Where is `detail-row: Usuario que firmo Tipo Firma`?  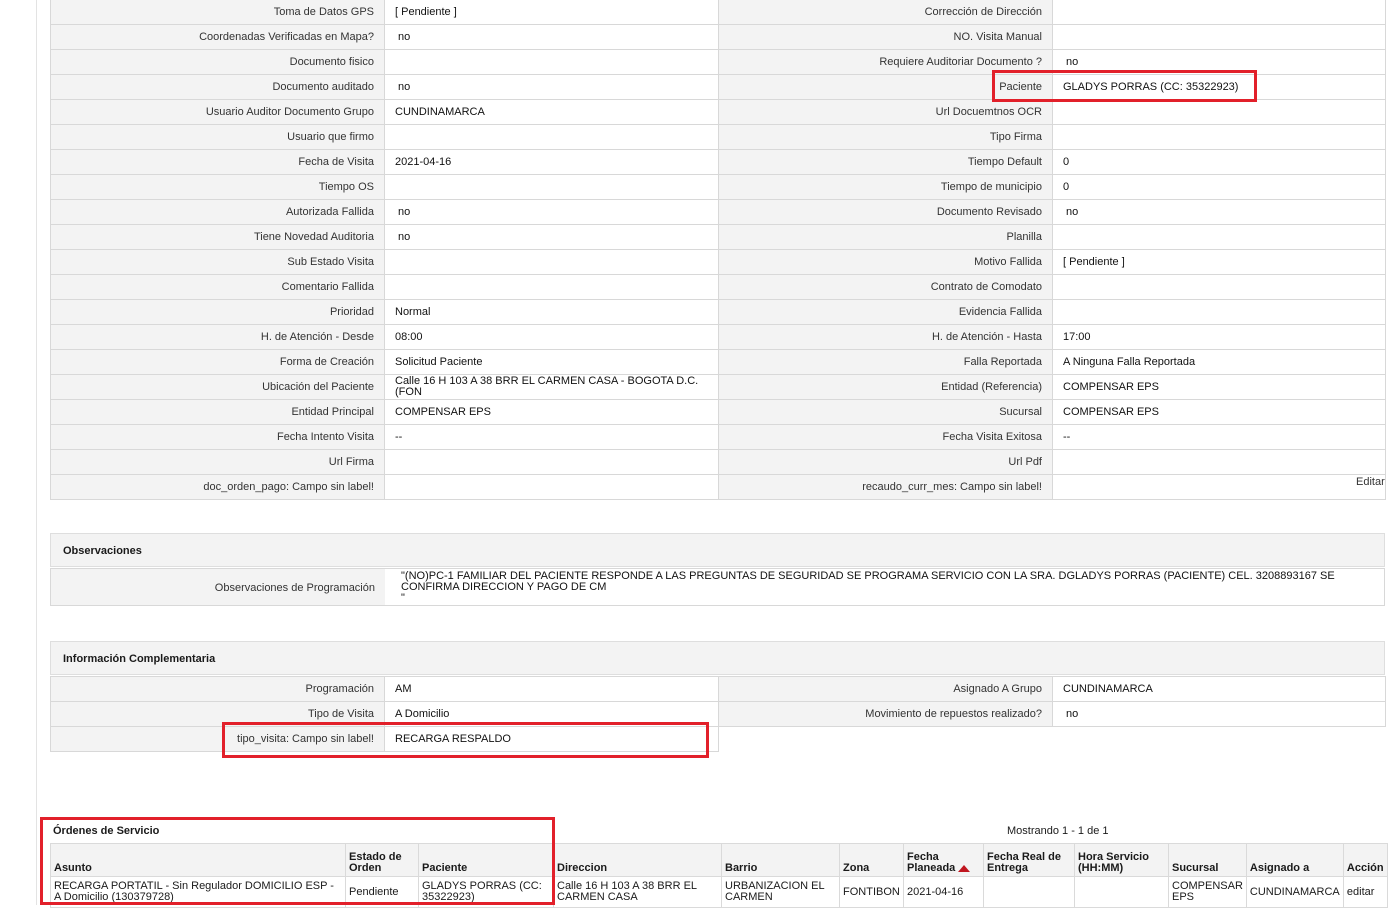
detail-row: Usuario que firmo Tipo Firma is located at coordinates (718, 137).